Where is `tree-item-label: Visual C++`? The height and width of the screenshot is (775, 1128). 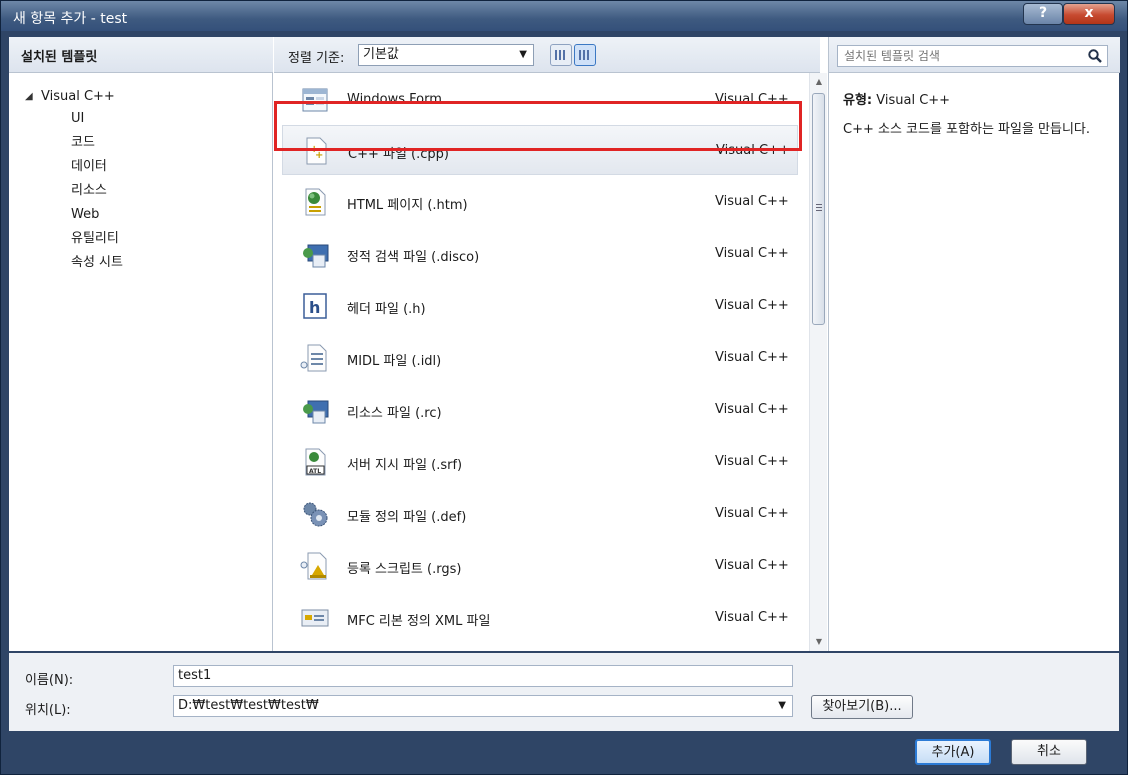
tree-item-label: Visual C++ is located at coordinates (78, 96).